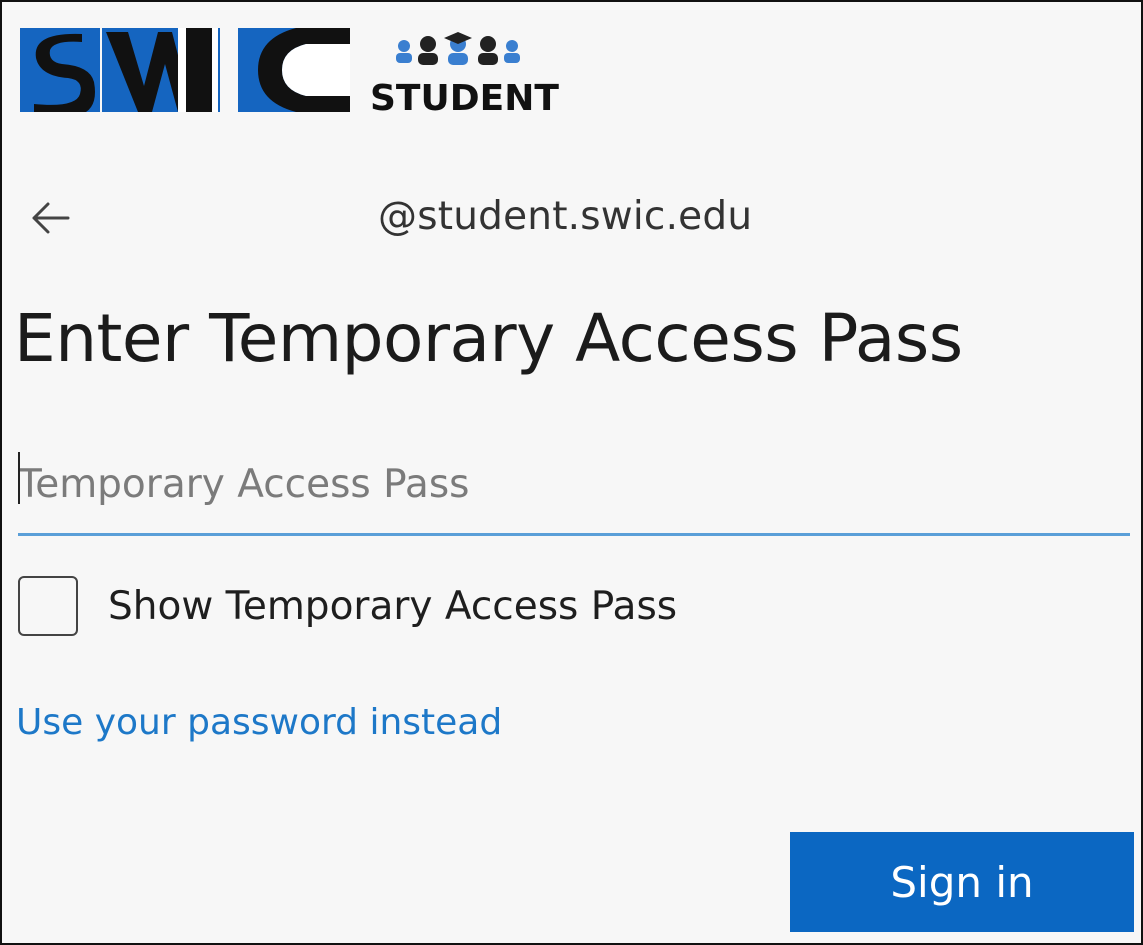 Image resolution: width=1143 pixels, height=945 pixels. What do you see at coordinates (19, 478) in the screenshot?
I see `text-caret` at bounding box center [19, 478].